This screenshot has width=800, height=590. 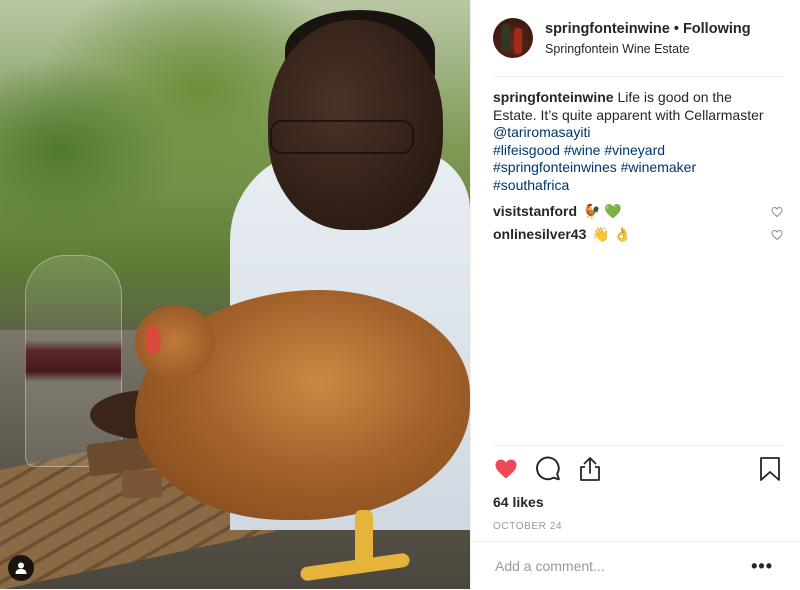 I want to click on comment-username: onlinesilver43, so click(x=539, y=234).